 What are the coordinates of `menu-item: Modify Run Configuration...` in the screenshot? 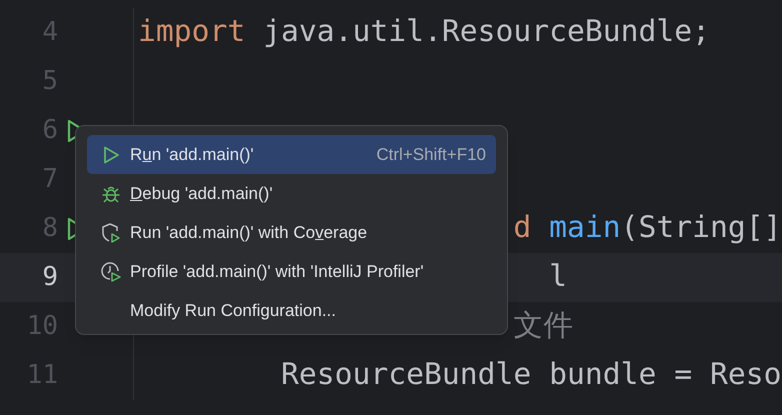 It's located at (291, 310).